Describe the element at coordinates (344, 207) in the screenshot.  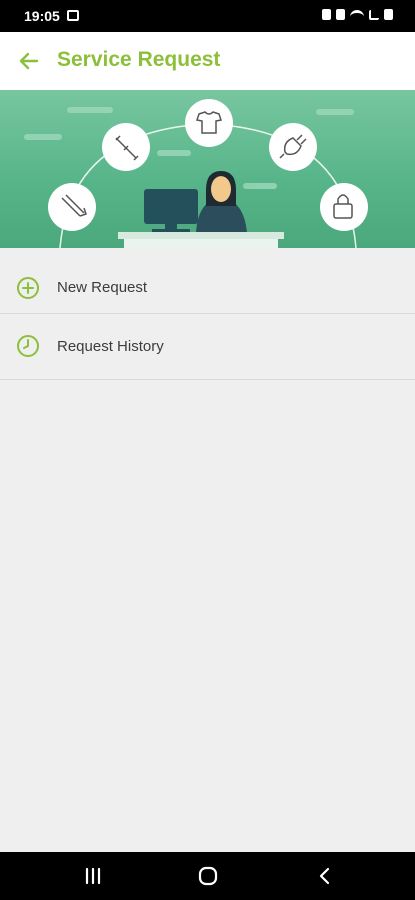
I see `lock-icon` at that location.